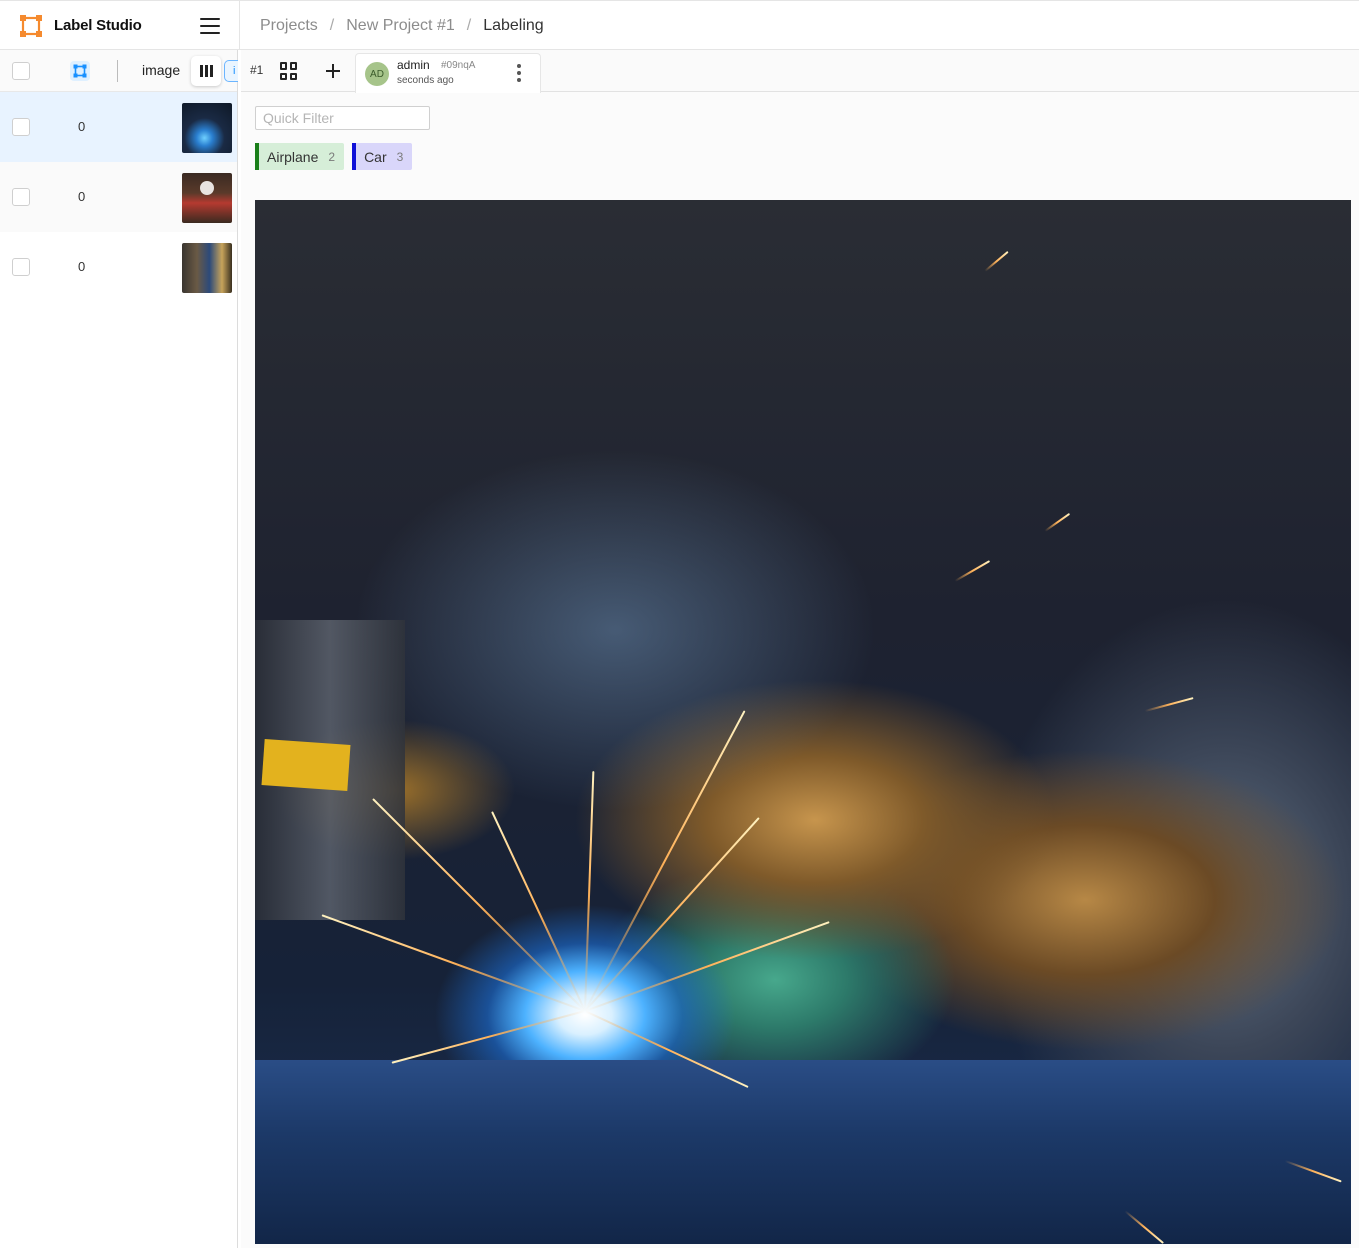  Describe the element at coordinates (257, 70) in the screenshot. I see `task-id: #1` at that location.